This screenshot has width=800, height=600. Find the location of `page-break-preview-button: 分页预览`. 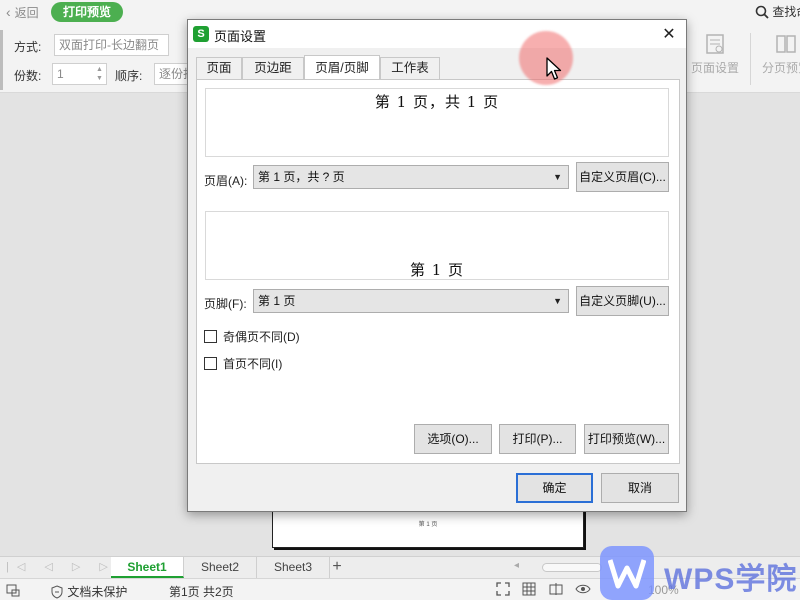

page-break-preview-button: 分页预览 is located at coordinates (778, 54).